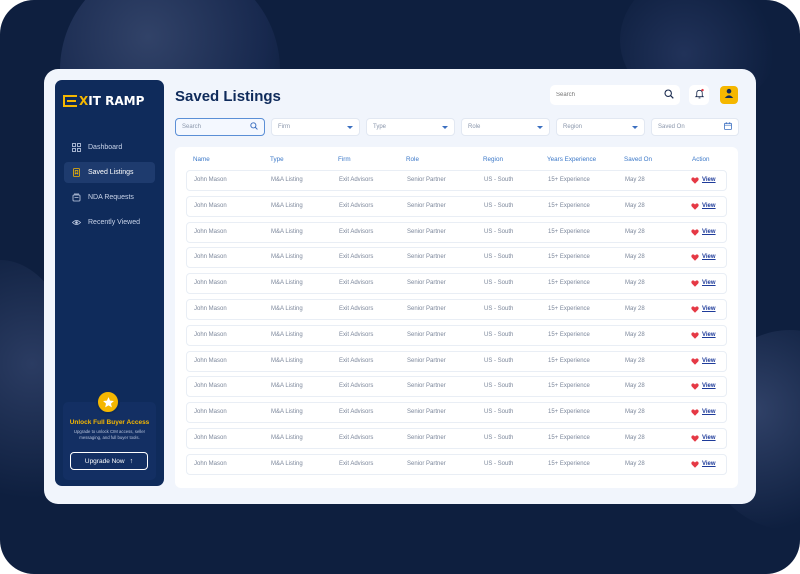  Describe the element at coordinates (201, 160) in the screenshot. I see `column-header-name: Name` at that location.